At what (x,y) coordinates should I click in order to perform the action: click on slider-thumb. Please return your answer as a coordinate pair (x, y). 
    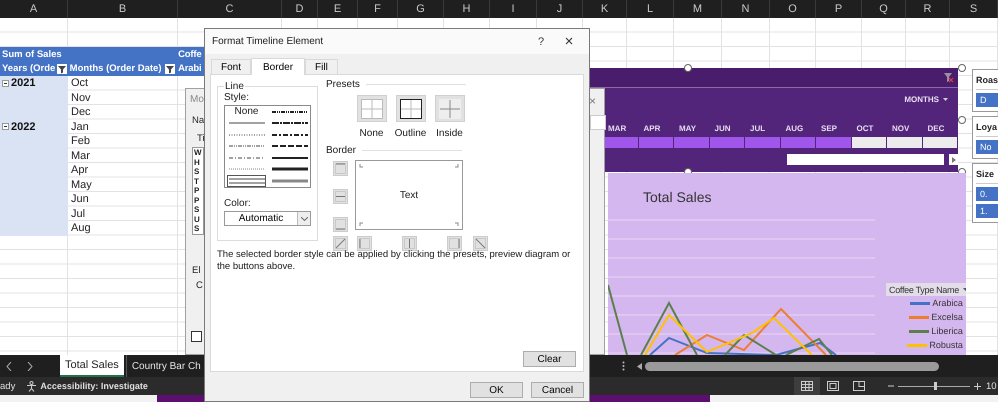
    Looking at the image, I should click on (935, 386).